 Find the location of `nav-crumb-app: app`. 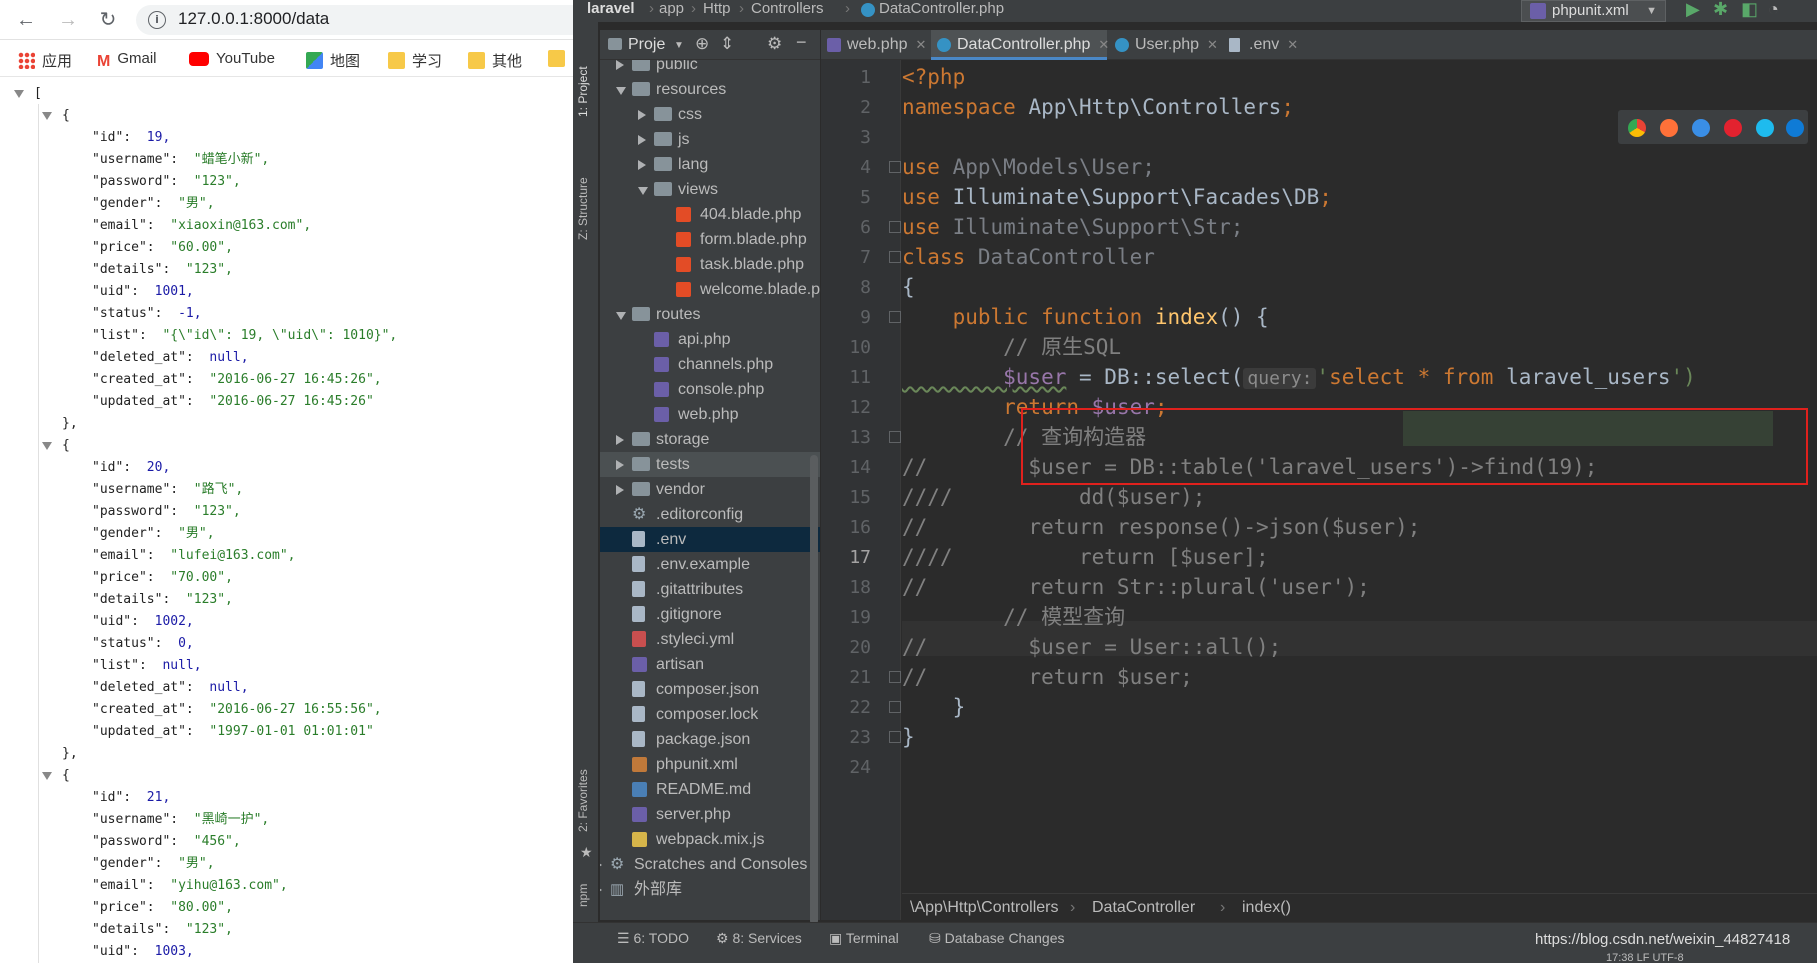

nav-crumb-app: app is located at coordinates (671, 8).